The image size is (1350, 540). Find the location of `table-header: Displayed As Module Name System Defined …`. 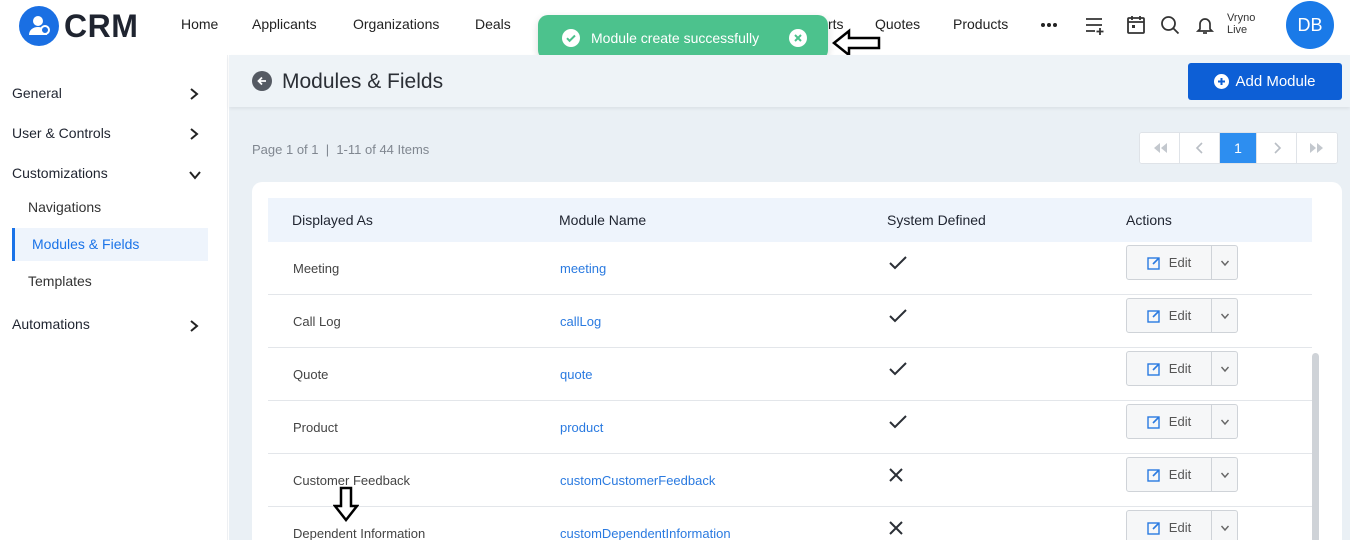

table-header: Displayed As Module Name System Defined … is located at coordinates (790, 220).